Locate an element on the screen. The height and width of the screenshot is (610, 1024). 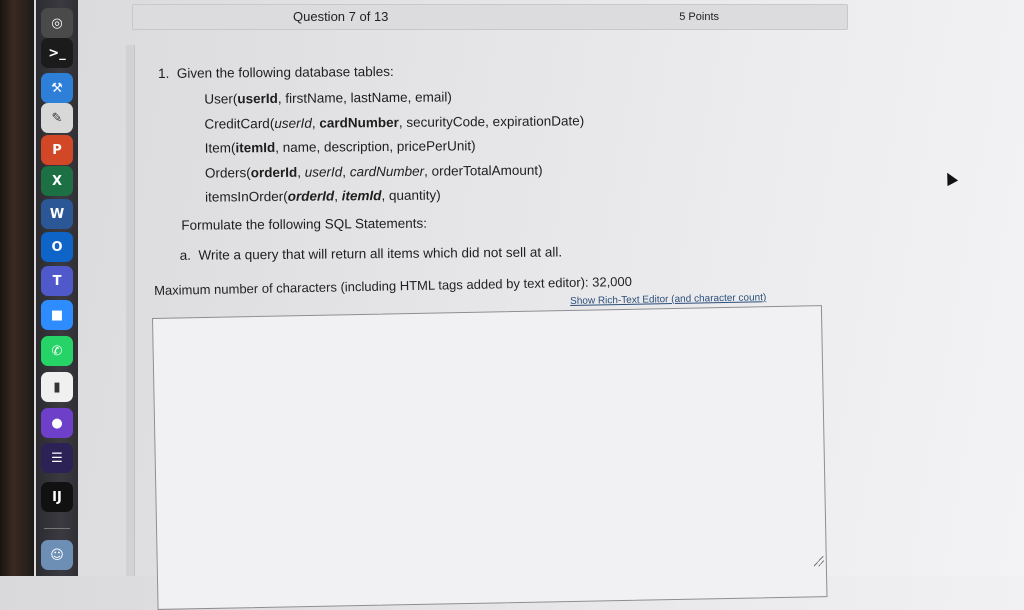
question-intro: Given the following database tables: is located at coordinates (285, 72).